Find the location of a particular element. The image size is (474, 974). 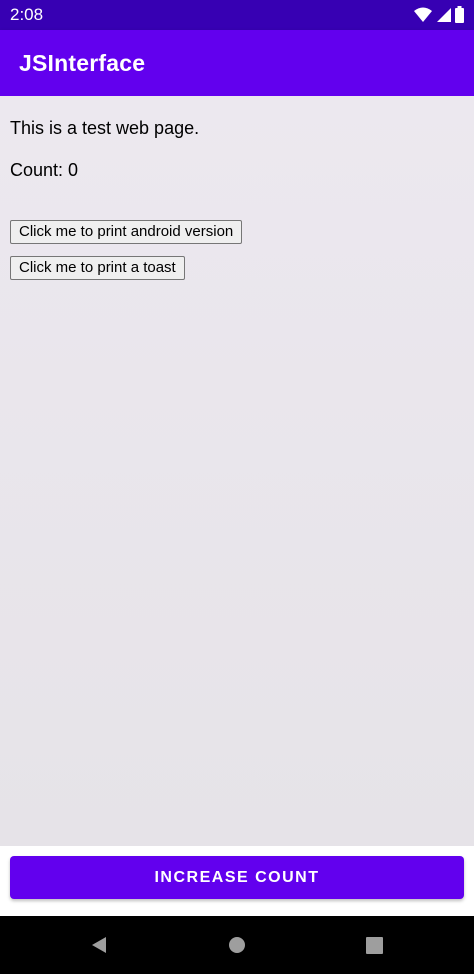

increase-count-button: INCREASE COUNT is located at coordinates (237, 877).